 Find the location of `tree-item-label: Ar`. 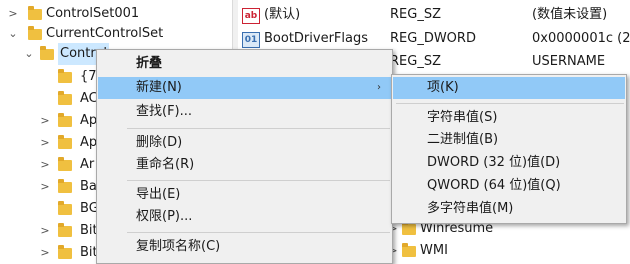

tree-item-label: Ar is located at coordinates (87, 164).